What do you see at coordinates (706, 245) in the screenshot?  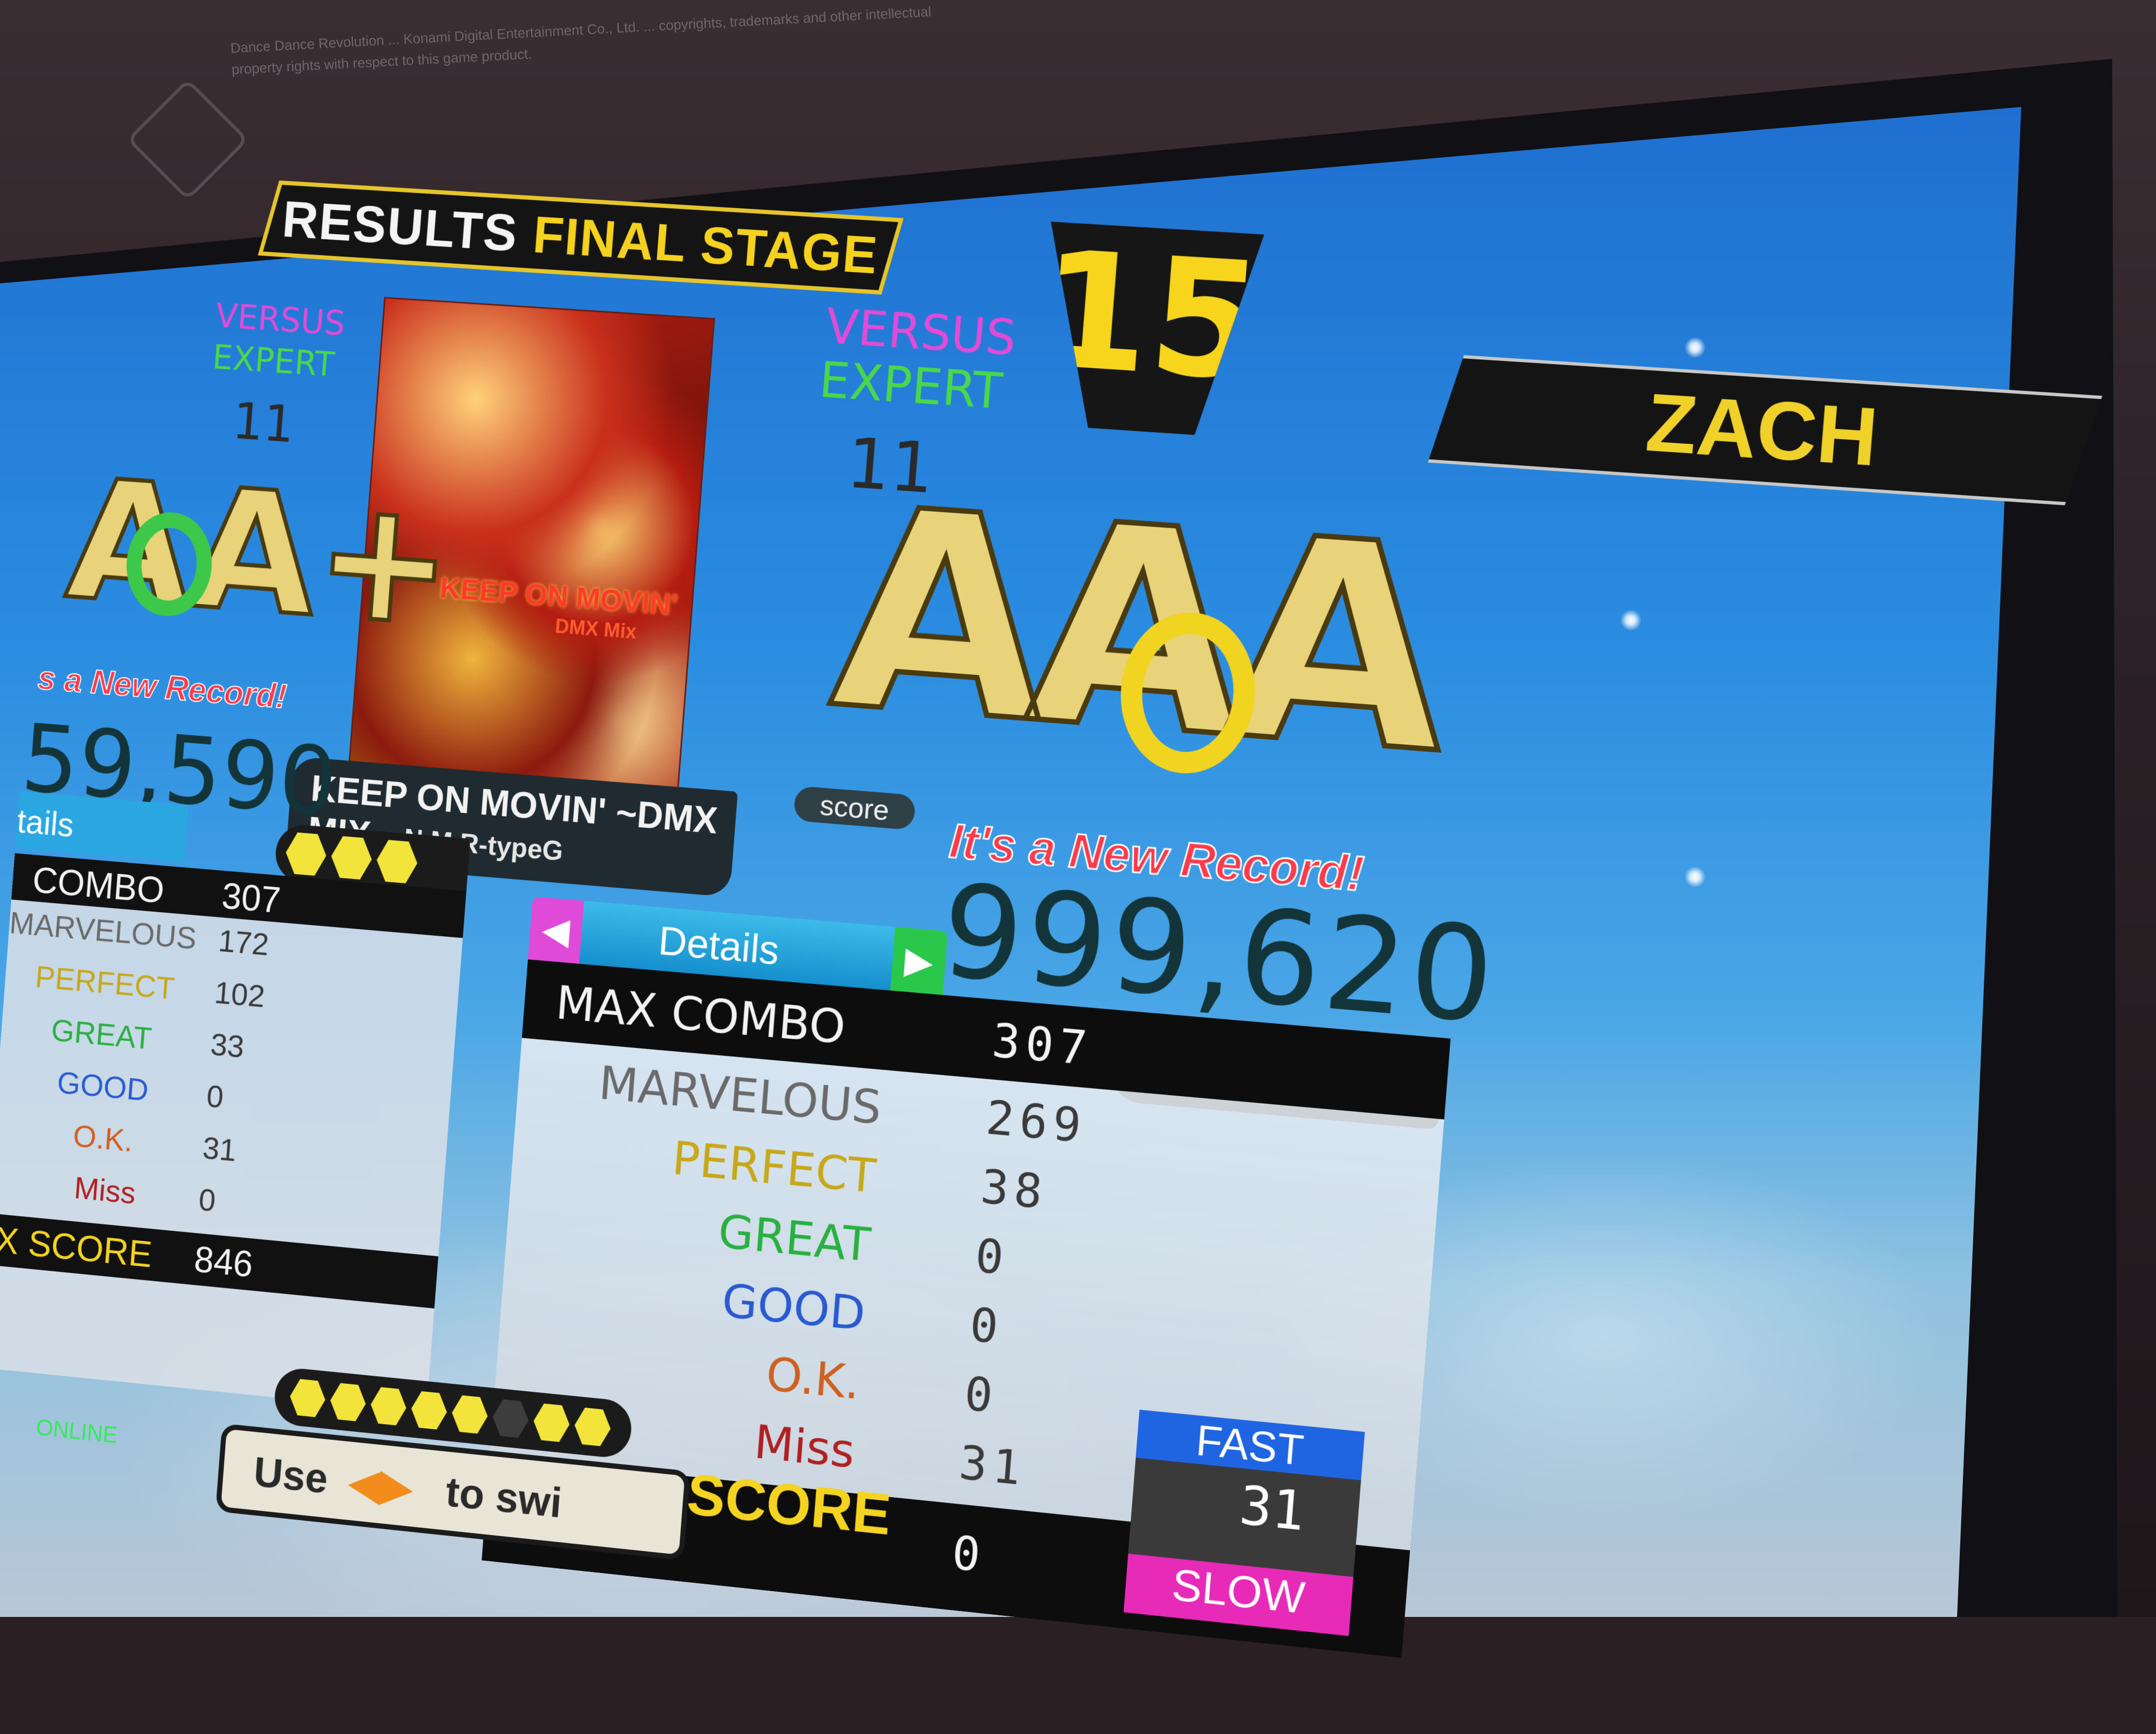 I see `final-stage-label: FINAL STAGE` at bounding box center [706, 245].